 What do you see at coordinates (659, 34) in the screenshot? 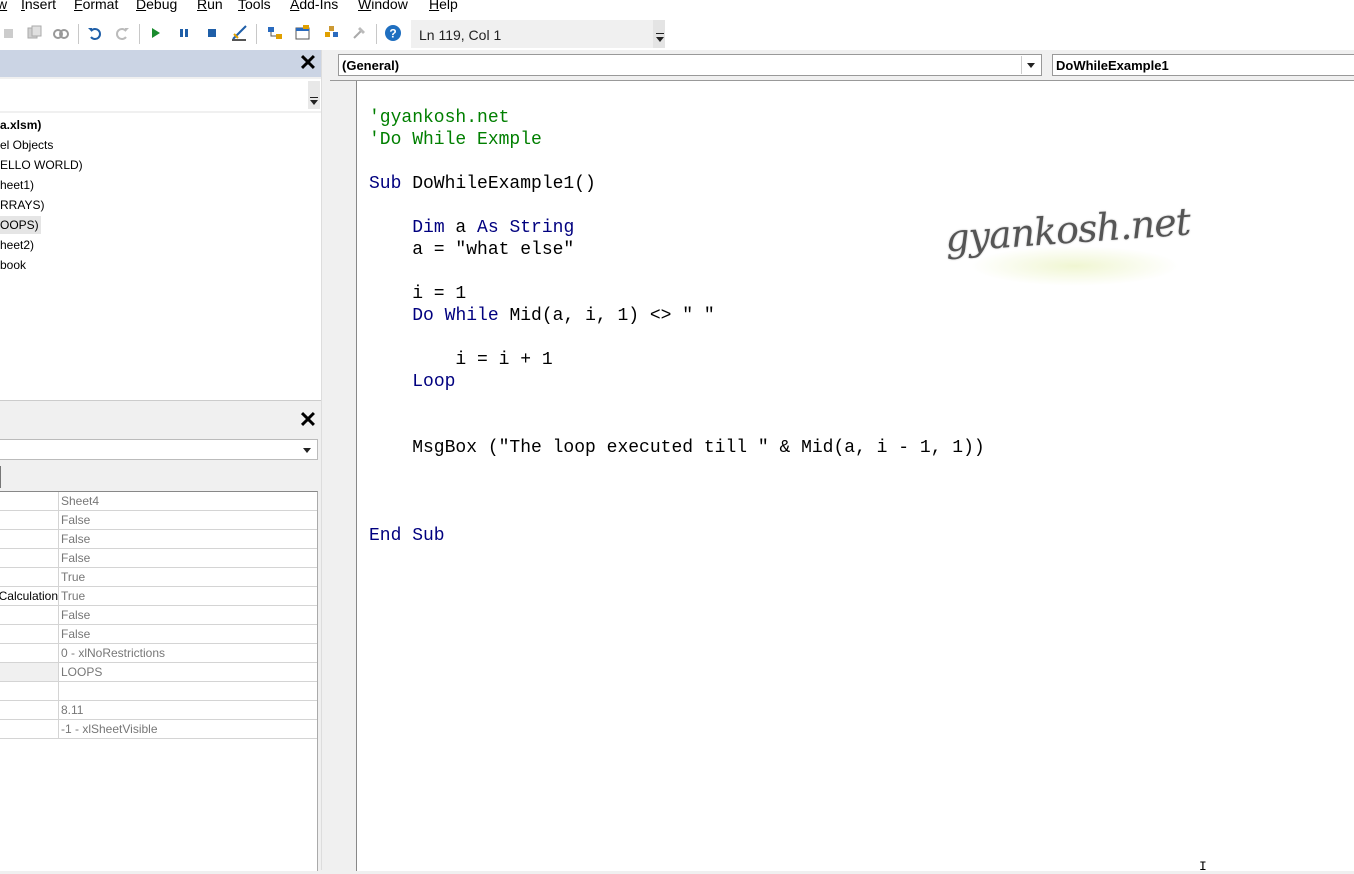
I see `toolbar-options-dropdown` at bounding box center [659, 34].